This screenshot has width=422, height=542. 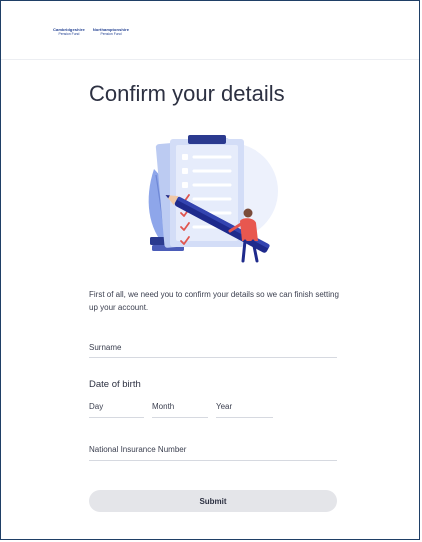 I want to click on ni-number-underline, so click(x=213, y=460).